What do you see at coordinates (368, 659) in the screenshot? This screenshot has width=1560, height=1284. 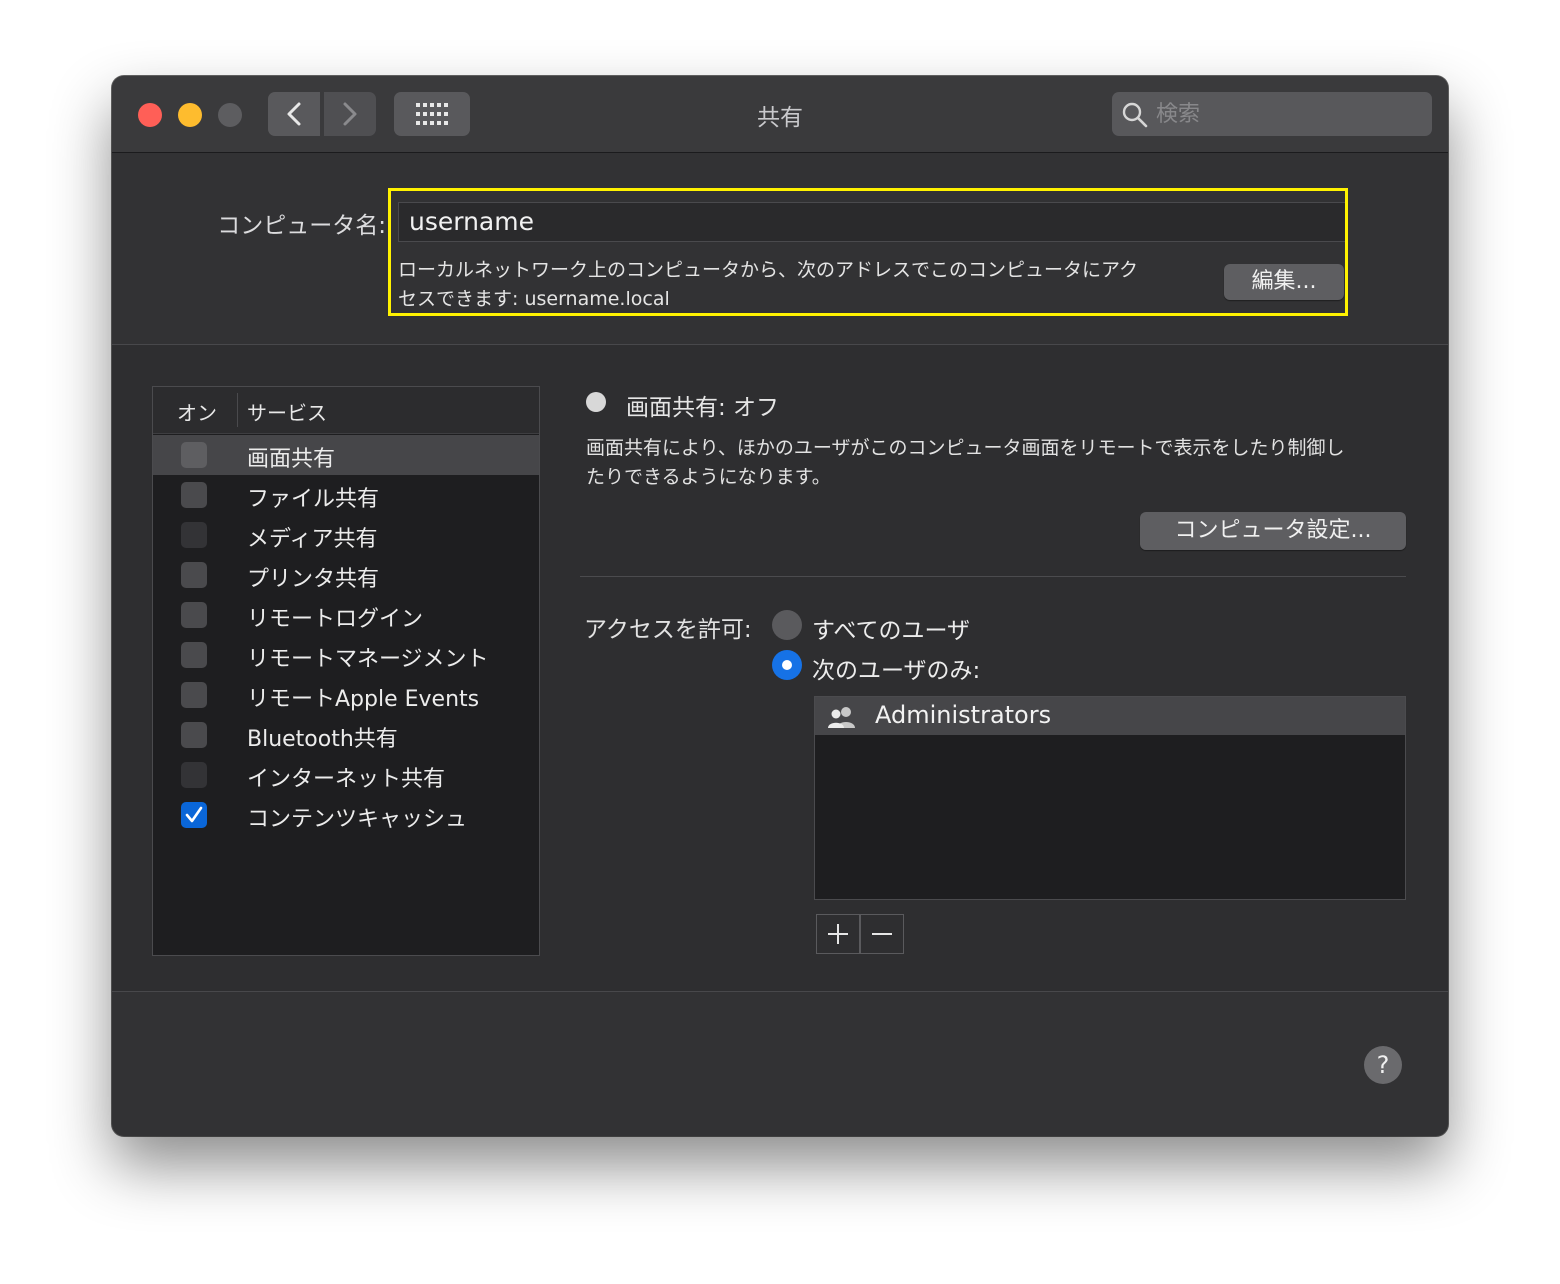 I see `service-label: リモートマネージメント` at bounding box center [368, 659].